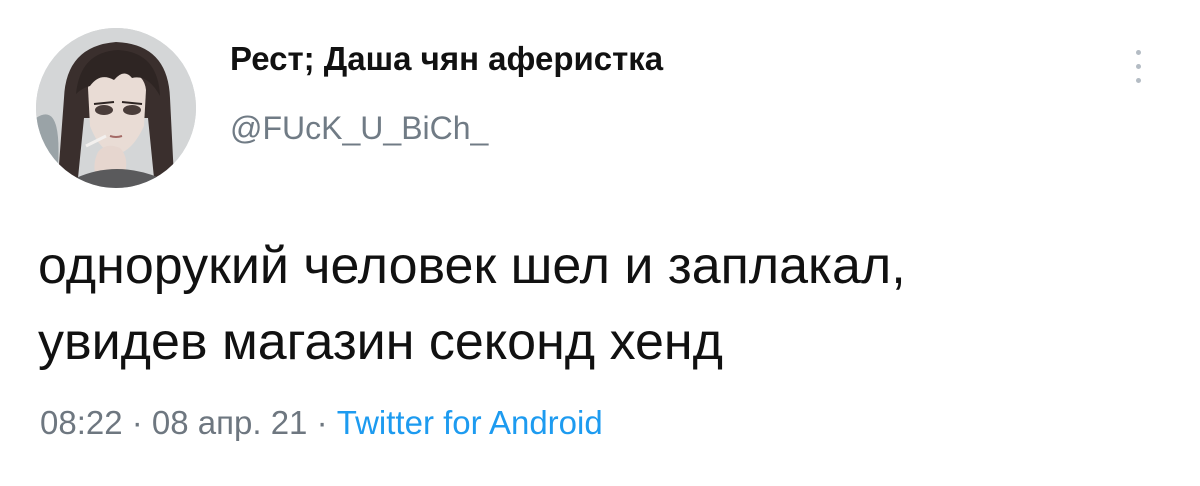  What do you see at coordinates (380, 342) in the screenshot?
I see `tweet-text-line: увидев магазин секонд хенд` at bounding box center [380, 342].